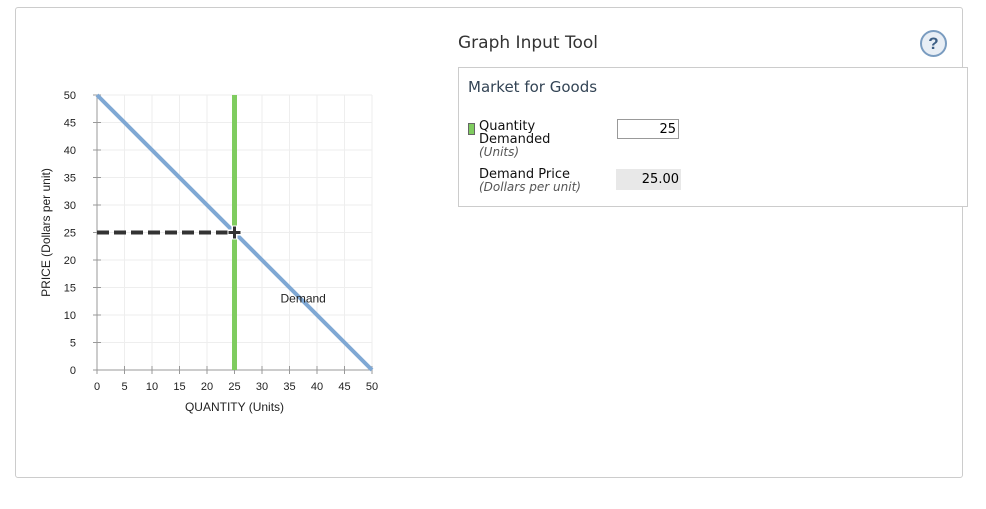 This screenshot has width=986, height=509. Describe the element at coordinates (152, 387) in the screenshot. I see `x-tick-label: 10` at that location.